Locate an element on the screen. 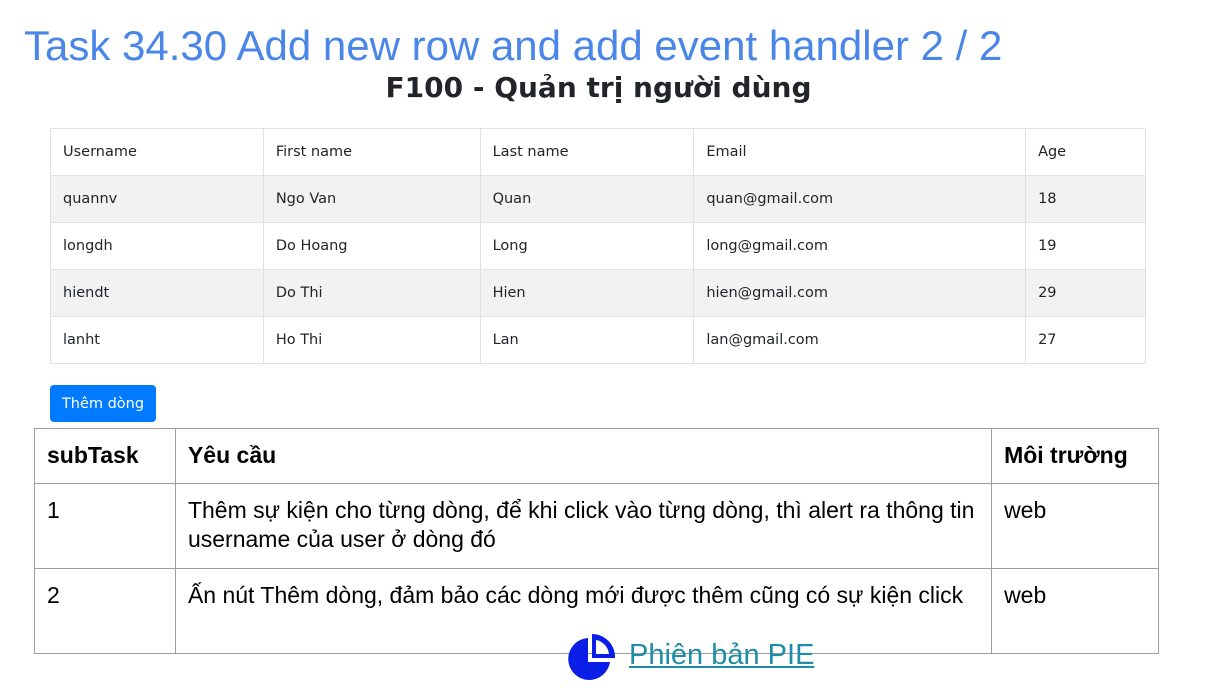 The width and height of the screenshot is (1219, 691). task-header-row: subTask Yêu cầu Môi trường is located at coordinates (596, 456).